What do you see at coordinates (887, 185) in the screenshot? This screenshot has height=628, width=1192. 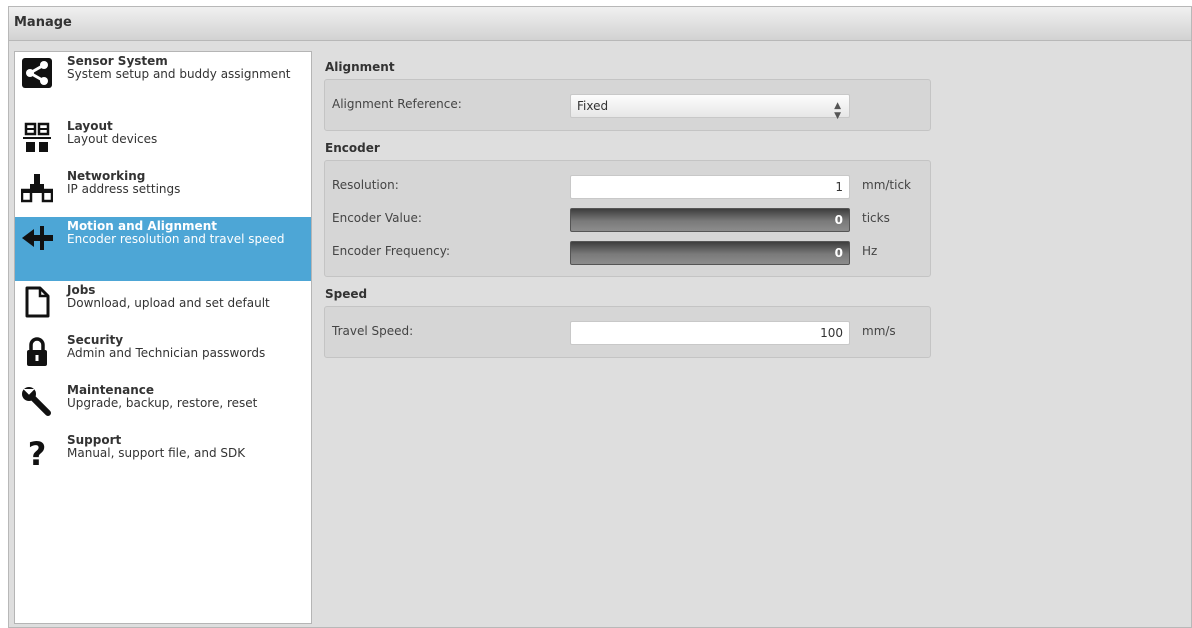 I see `encoder-resolution-unit: mm/tick` at bounding box center [887, 185].